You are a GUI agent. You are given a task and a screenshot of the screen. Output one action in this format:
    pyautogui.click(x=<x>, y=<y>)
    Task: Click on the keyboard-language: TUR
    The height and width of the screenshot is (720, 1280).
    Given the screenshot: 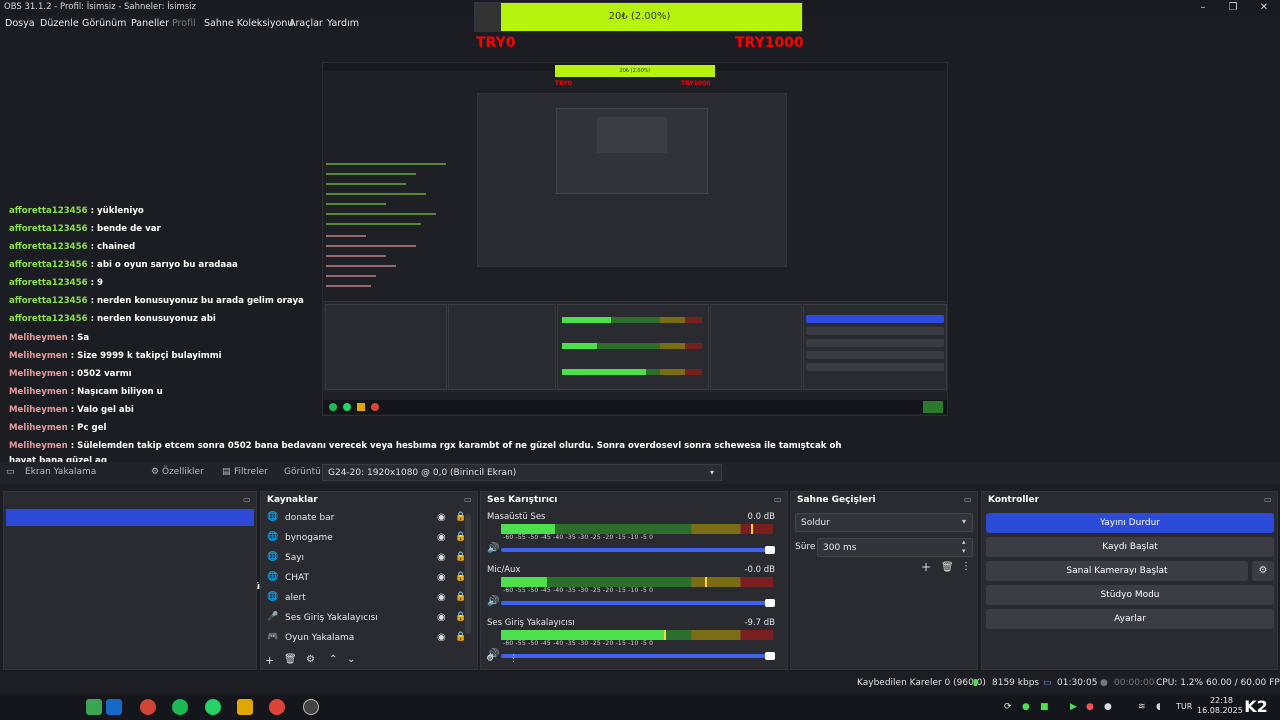 What is the action you would take?
    pyautogui.click(x=1184, y=706)
    